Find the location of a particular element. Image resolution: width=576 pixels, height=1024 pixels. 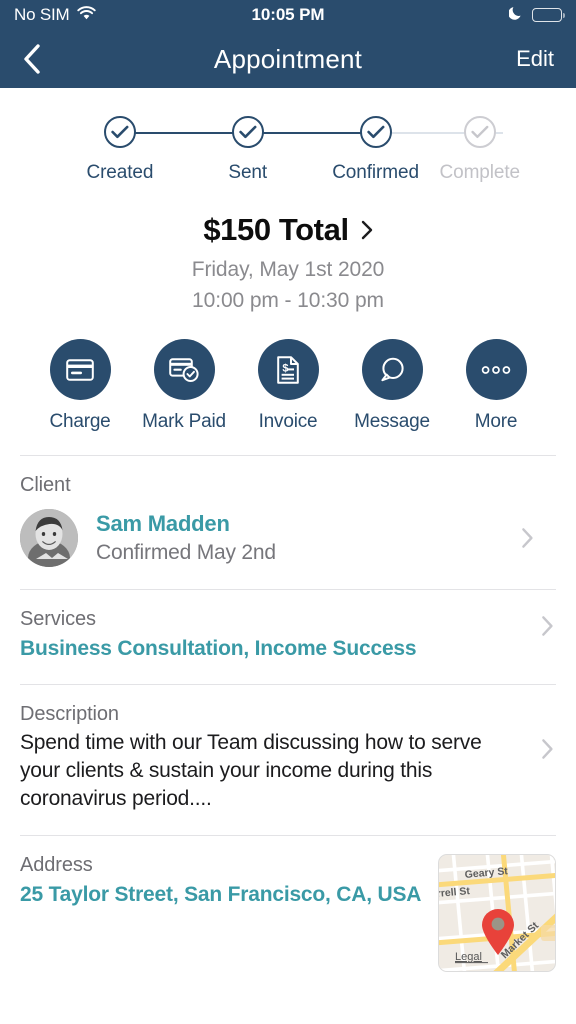

quick-actions-row: Charge Mark Paid $ Invoice Message More is located at coordinates (288, 373).